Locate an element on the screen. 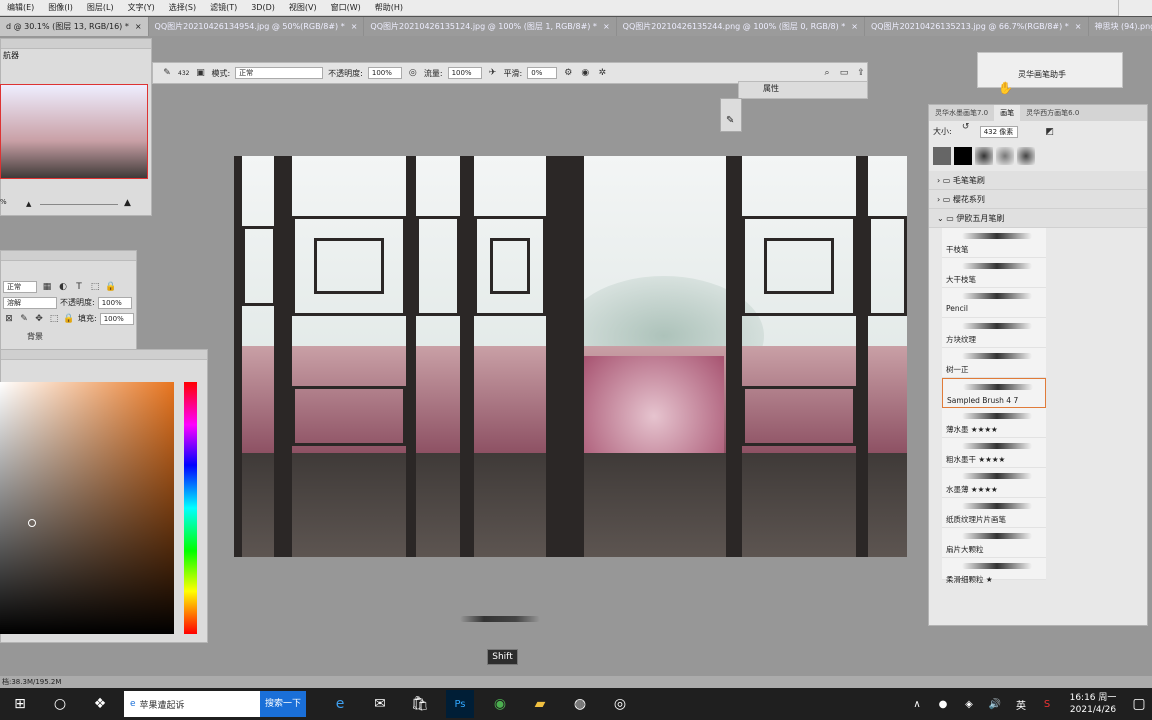 The image size is (1152, 720). tab-ink-brushes: 灵华水墨画笔7.0 is located at coordinates (961, 113).